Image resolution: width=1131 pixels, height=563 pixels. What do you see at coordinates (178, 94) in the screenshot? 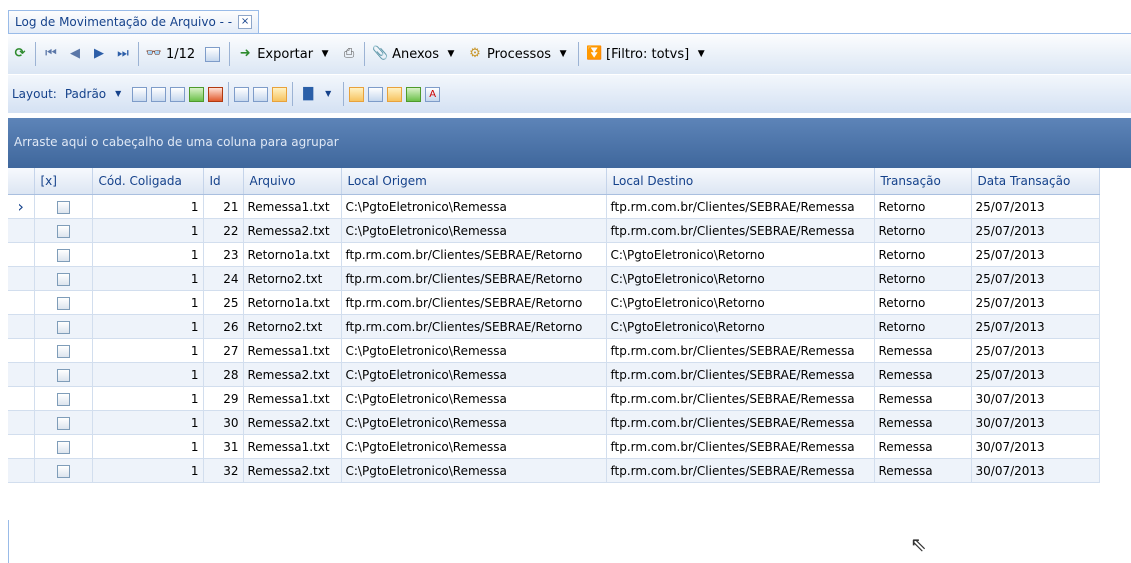
I see `grid-layout-icon` at bounding box center [178, 94].